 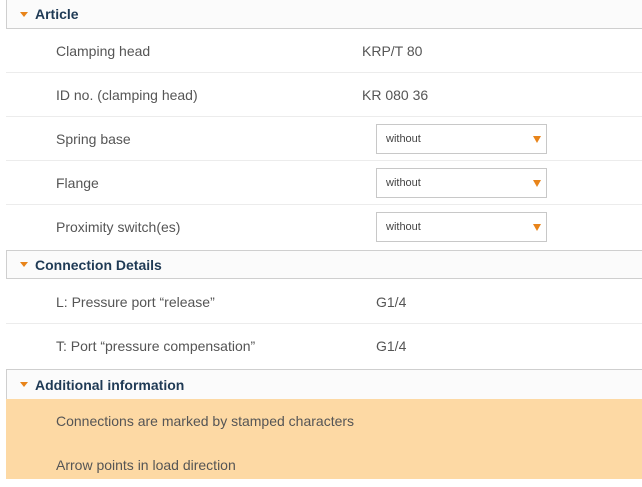 What do you see at coordinates (324, 139) in the screenshot?
I see `row-spring-base: Spring base without` at bounding box center [324, 139].